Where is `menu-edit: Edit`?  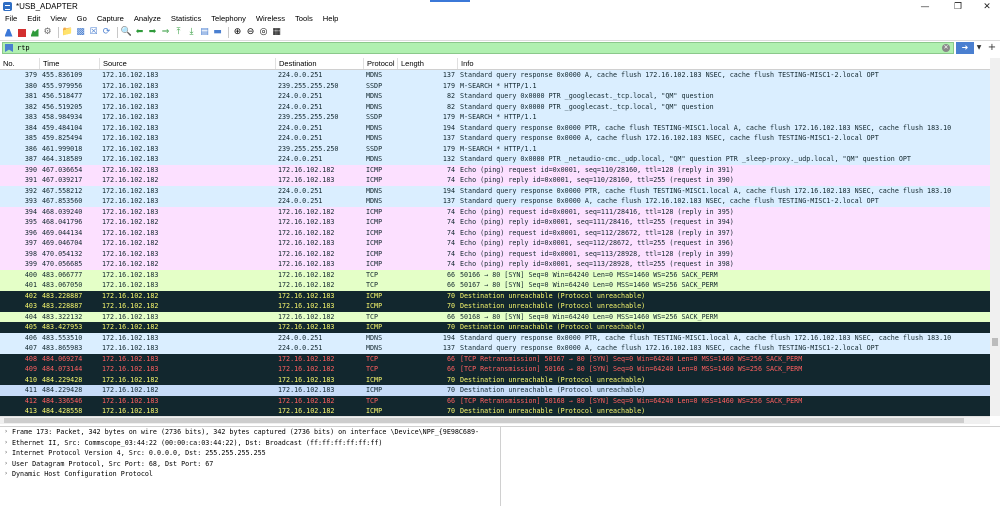
menu-edit: Edit is located at coordinates (33, 19).